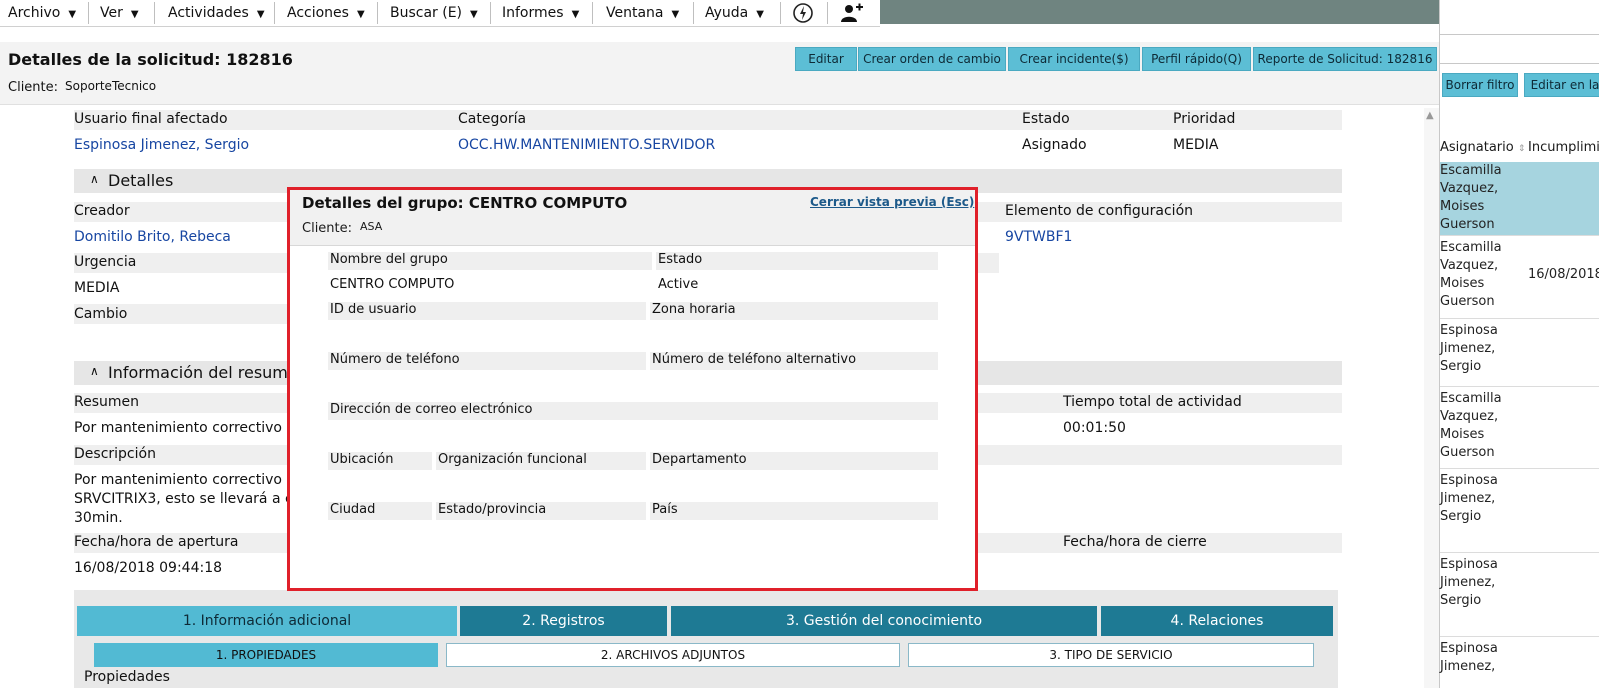 Image resolution: width=1599 pixels, height=688 pixels. Describe the element at coordinates (115, 454) in the screenshot. I see `descripcion-label: Descripción` at that location.